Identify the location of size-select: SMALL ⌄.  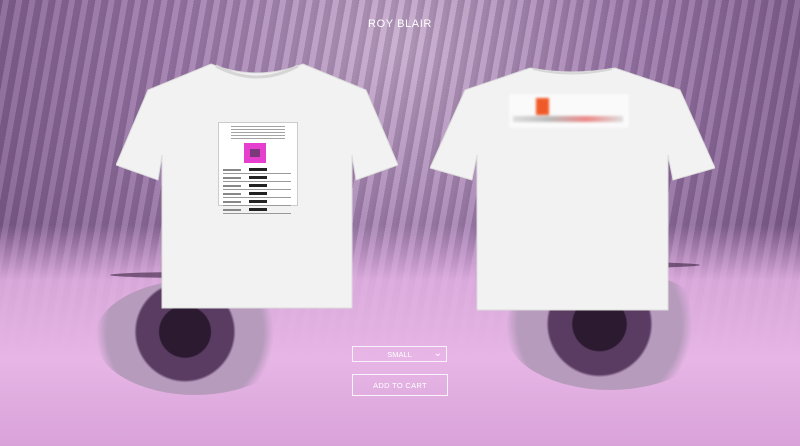
(399, 354).